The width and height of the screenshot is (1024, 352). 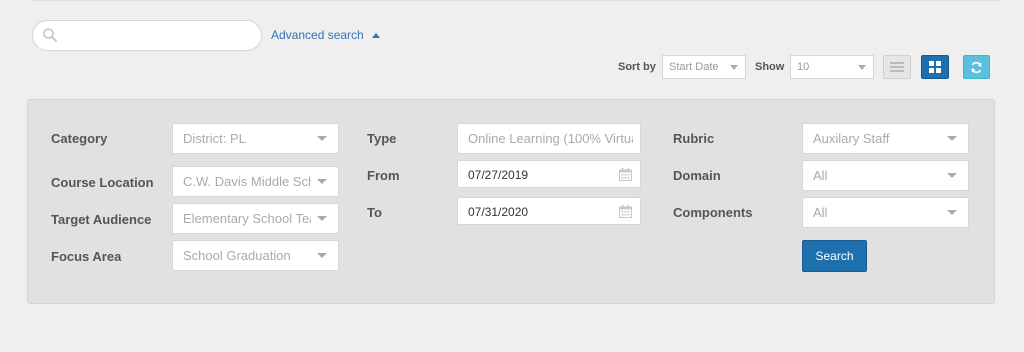 I want to click on components-label: Components, so click(x=713, y=212).